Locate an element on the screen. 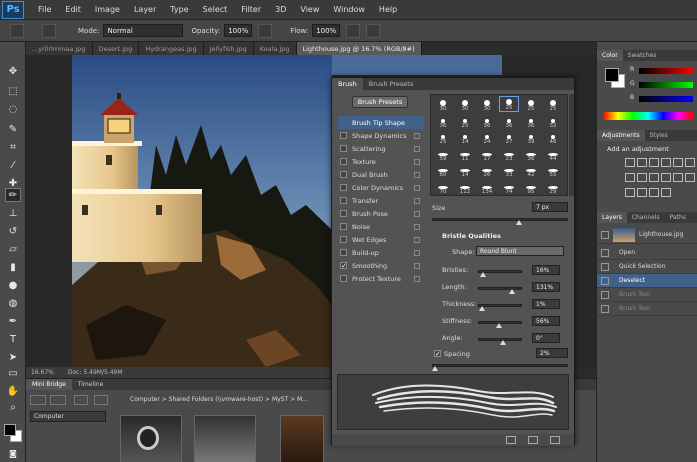  brush-tip: 39 is located at coordinates (531, 137).